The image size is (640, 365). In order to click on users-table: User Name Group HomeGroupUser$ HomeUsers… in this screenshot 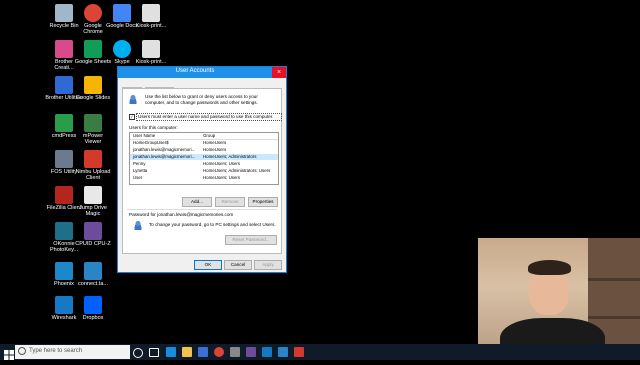, I will do `click(204, 158)`.